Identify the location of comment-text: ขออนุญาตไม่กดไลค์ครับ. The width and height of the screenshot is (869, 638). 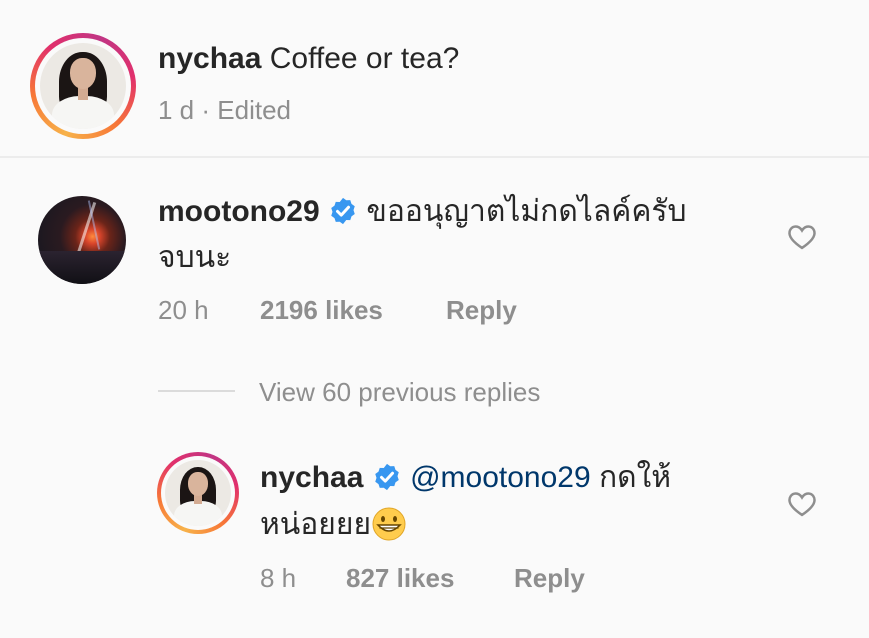
(526, 211).